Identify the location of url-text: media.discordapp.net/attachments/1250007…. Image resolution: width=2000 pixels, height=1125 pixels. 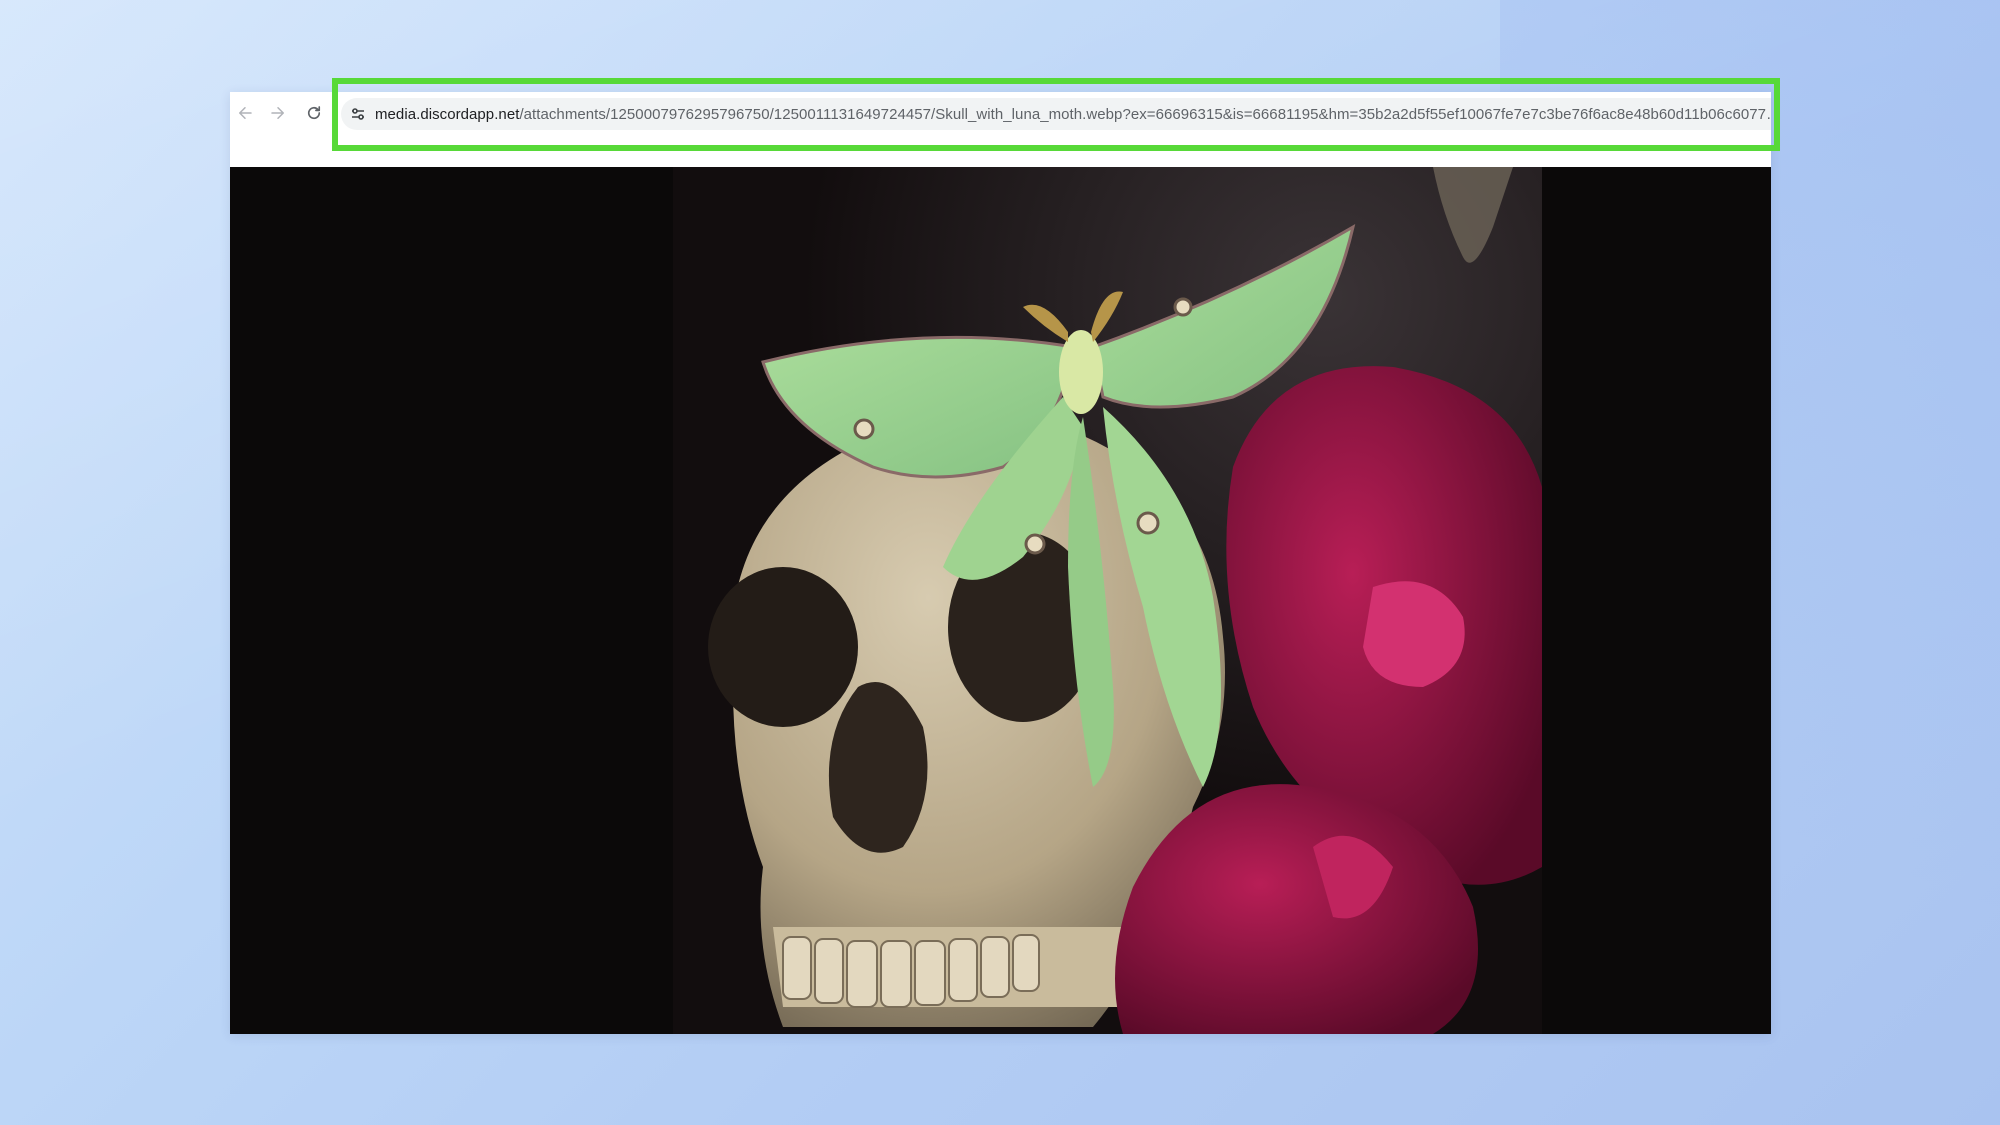
(1073, 114).